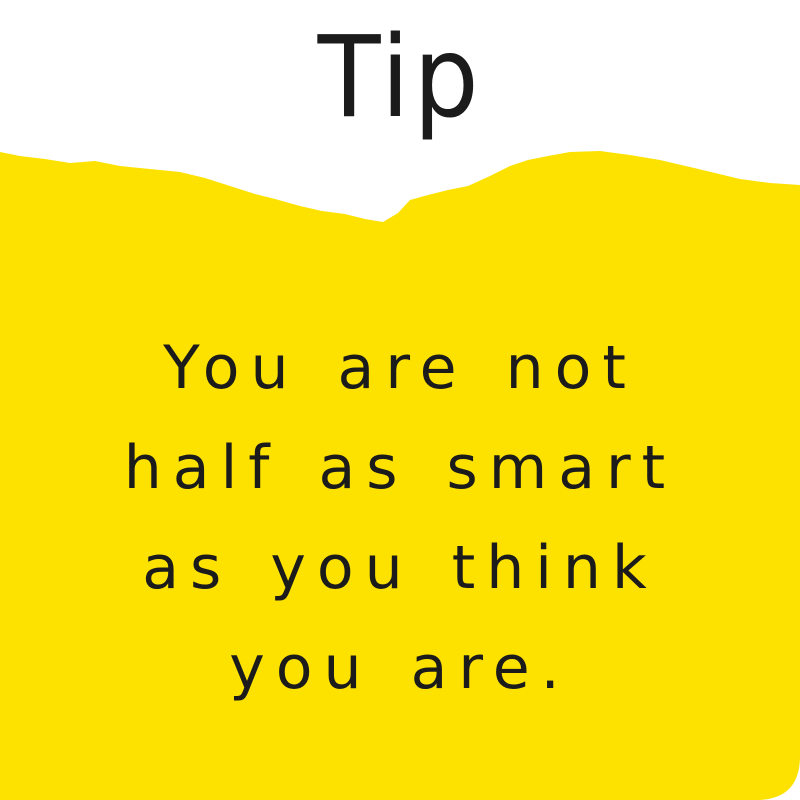 This screenshot has height=800, width=800. What do you see at coordinates (400, 78) in the screenshot?
I see `tip-title: Tip` at bounding box center [400, 78].